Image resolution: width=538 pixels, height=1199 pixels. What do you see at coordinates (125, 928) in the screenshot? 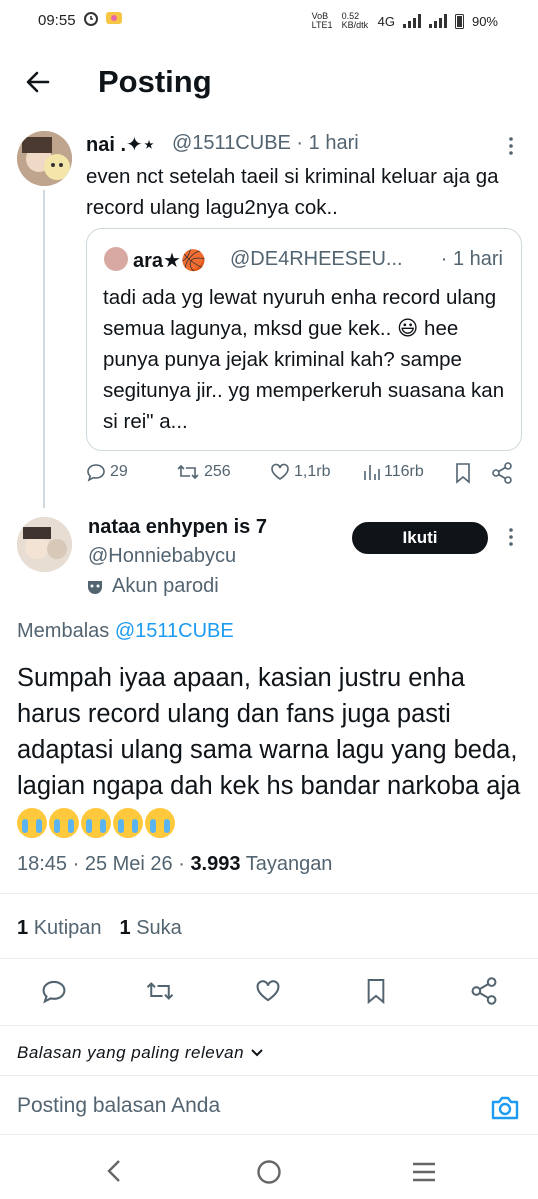
I see `likes-count: 1` at bounding box center [125, 928].